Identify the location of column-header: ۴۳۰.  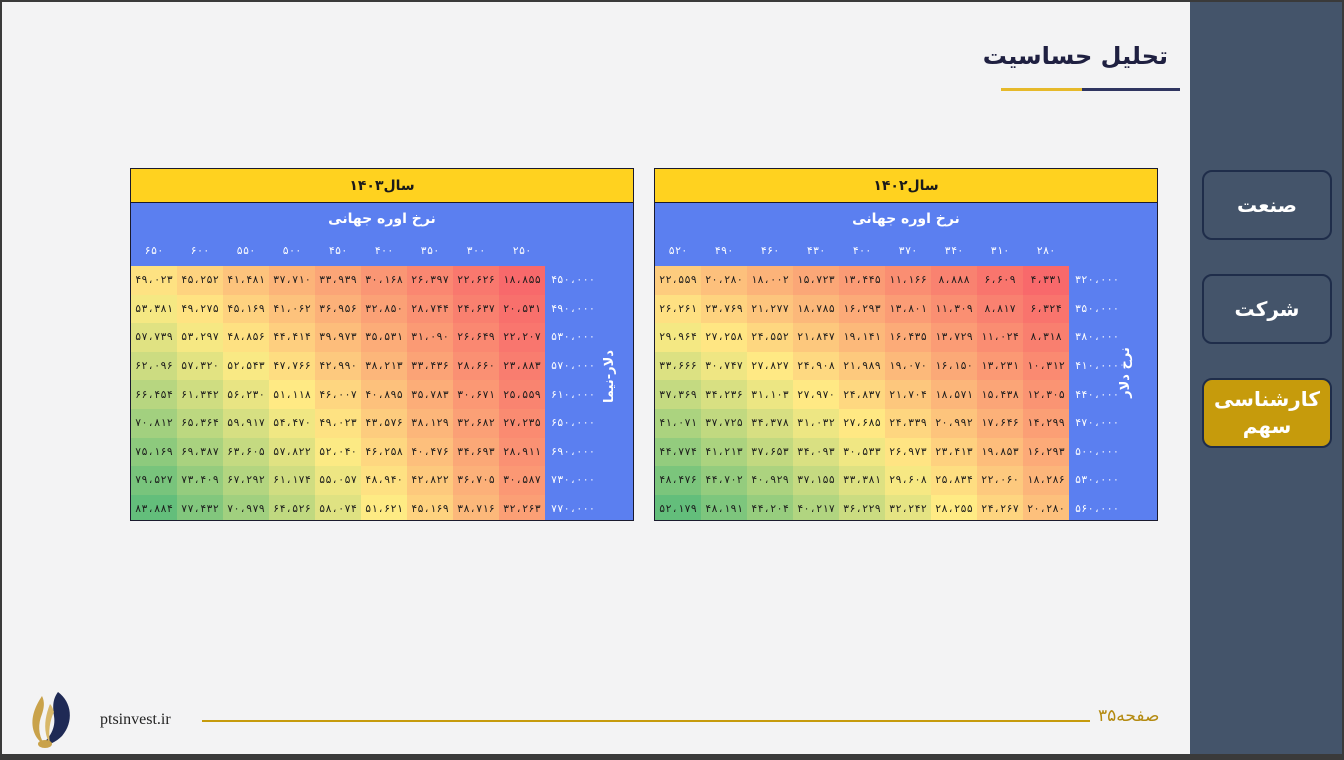
(816, 251).